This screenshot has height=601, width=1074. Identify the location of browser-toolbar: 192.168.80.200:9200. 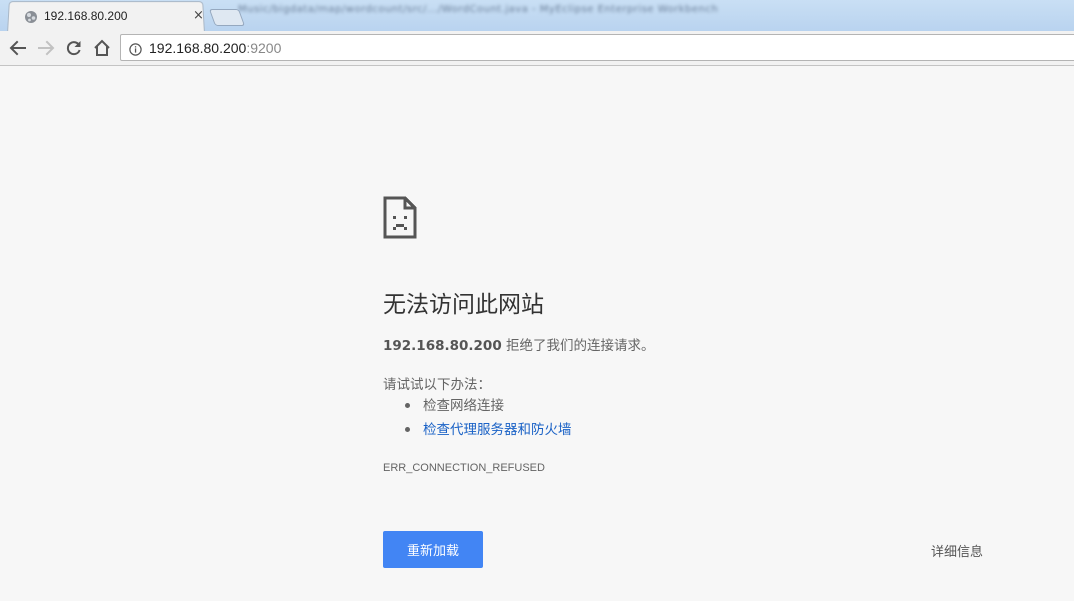
(537, 48).